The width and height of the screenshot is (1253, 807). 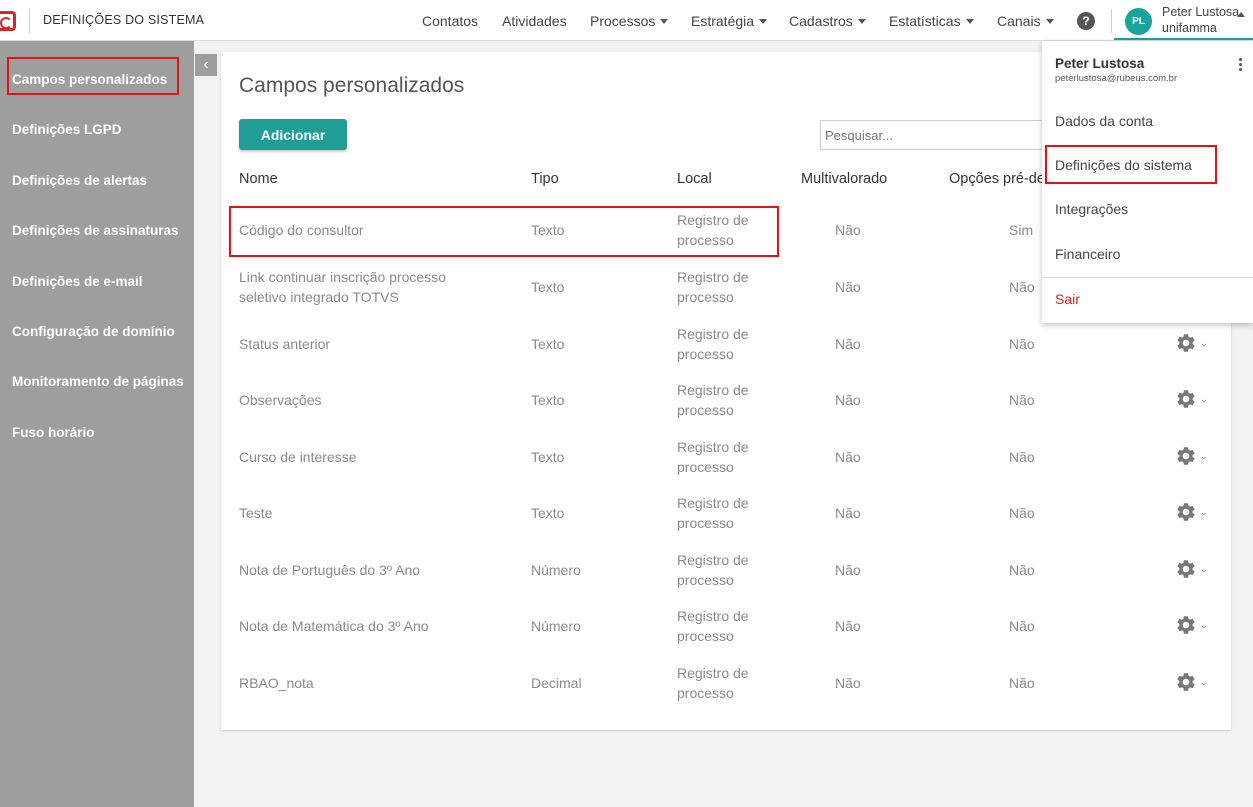 I want to click on sidebar-item-configuracao-dominio: Configuração de domínio, so click(x=93, y=331).